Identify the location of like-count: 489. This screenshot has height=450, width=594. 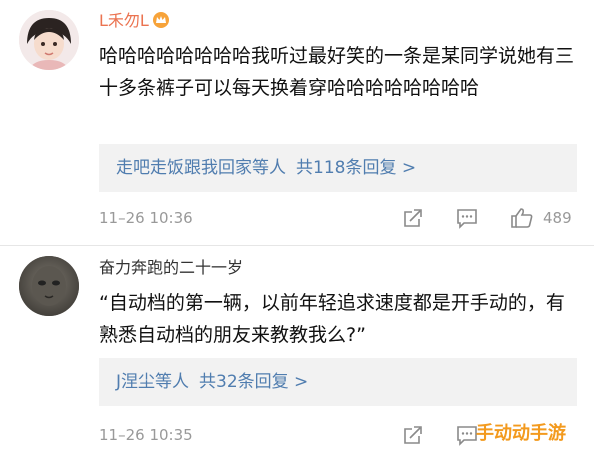
(557, 218).